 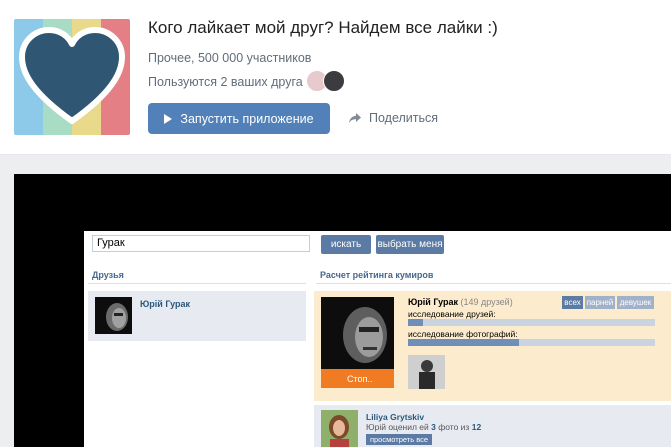 I want to click on launch-app-button: Запустить приложение, so click(x=239, y=118).